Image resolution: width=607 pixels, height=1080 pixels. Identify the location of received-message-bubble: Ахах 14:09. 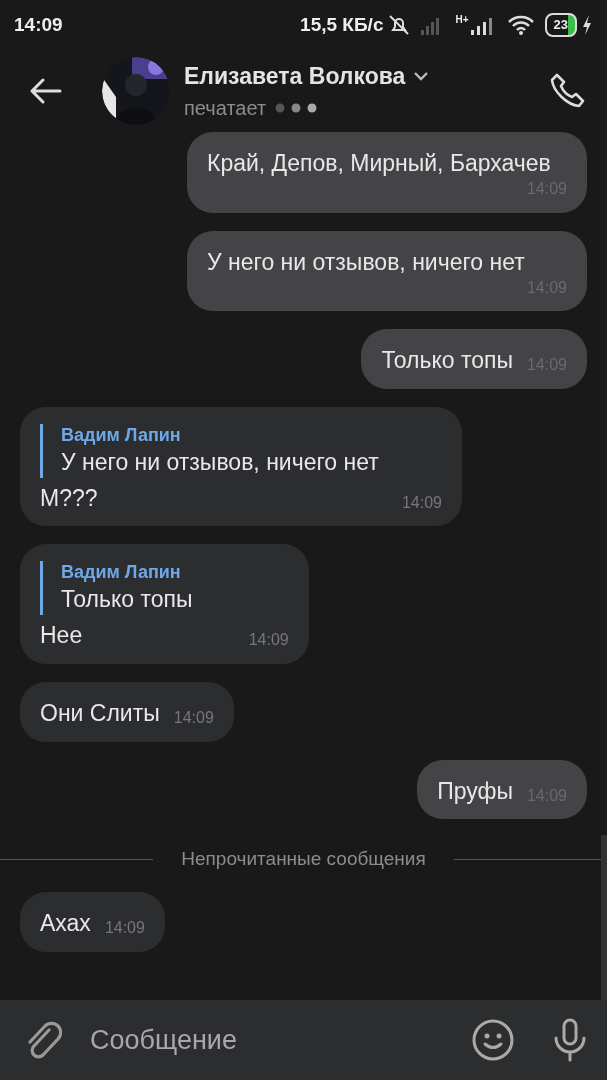
(92, 921).